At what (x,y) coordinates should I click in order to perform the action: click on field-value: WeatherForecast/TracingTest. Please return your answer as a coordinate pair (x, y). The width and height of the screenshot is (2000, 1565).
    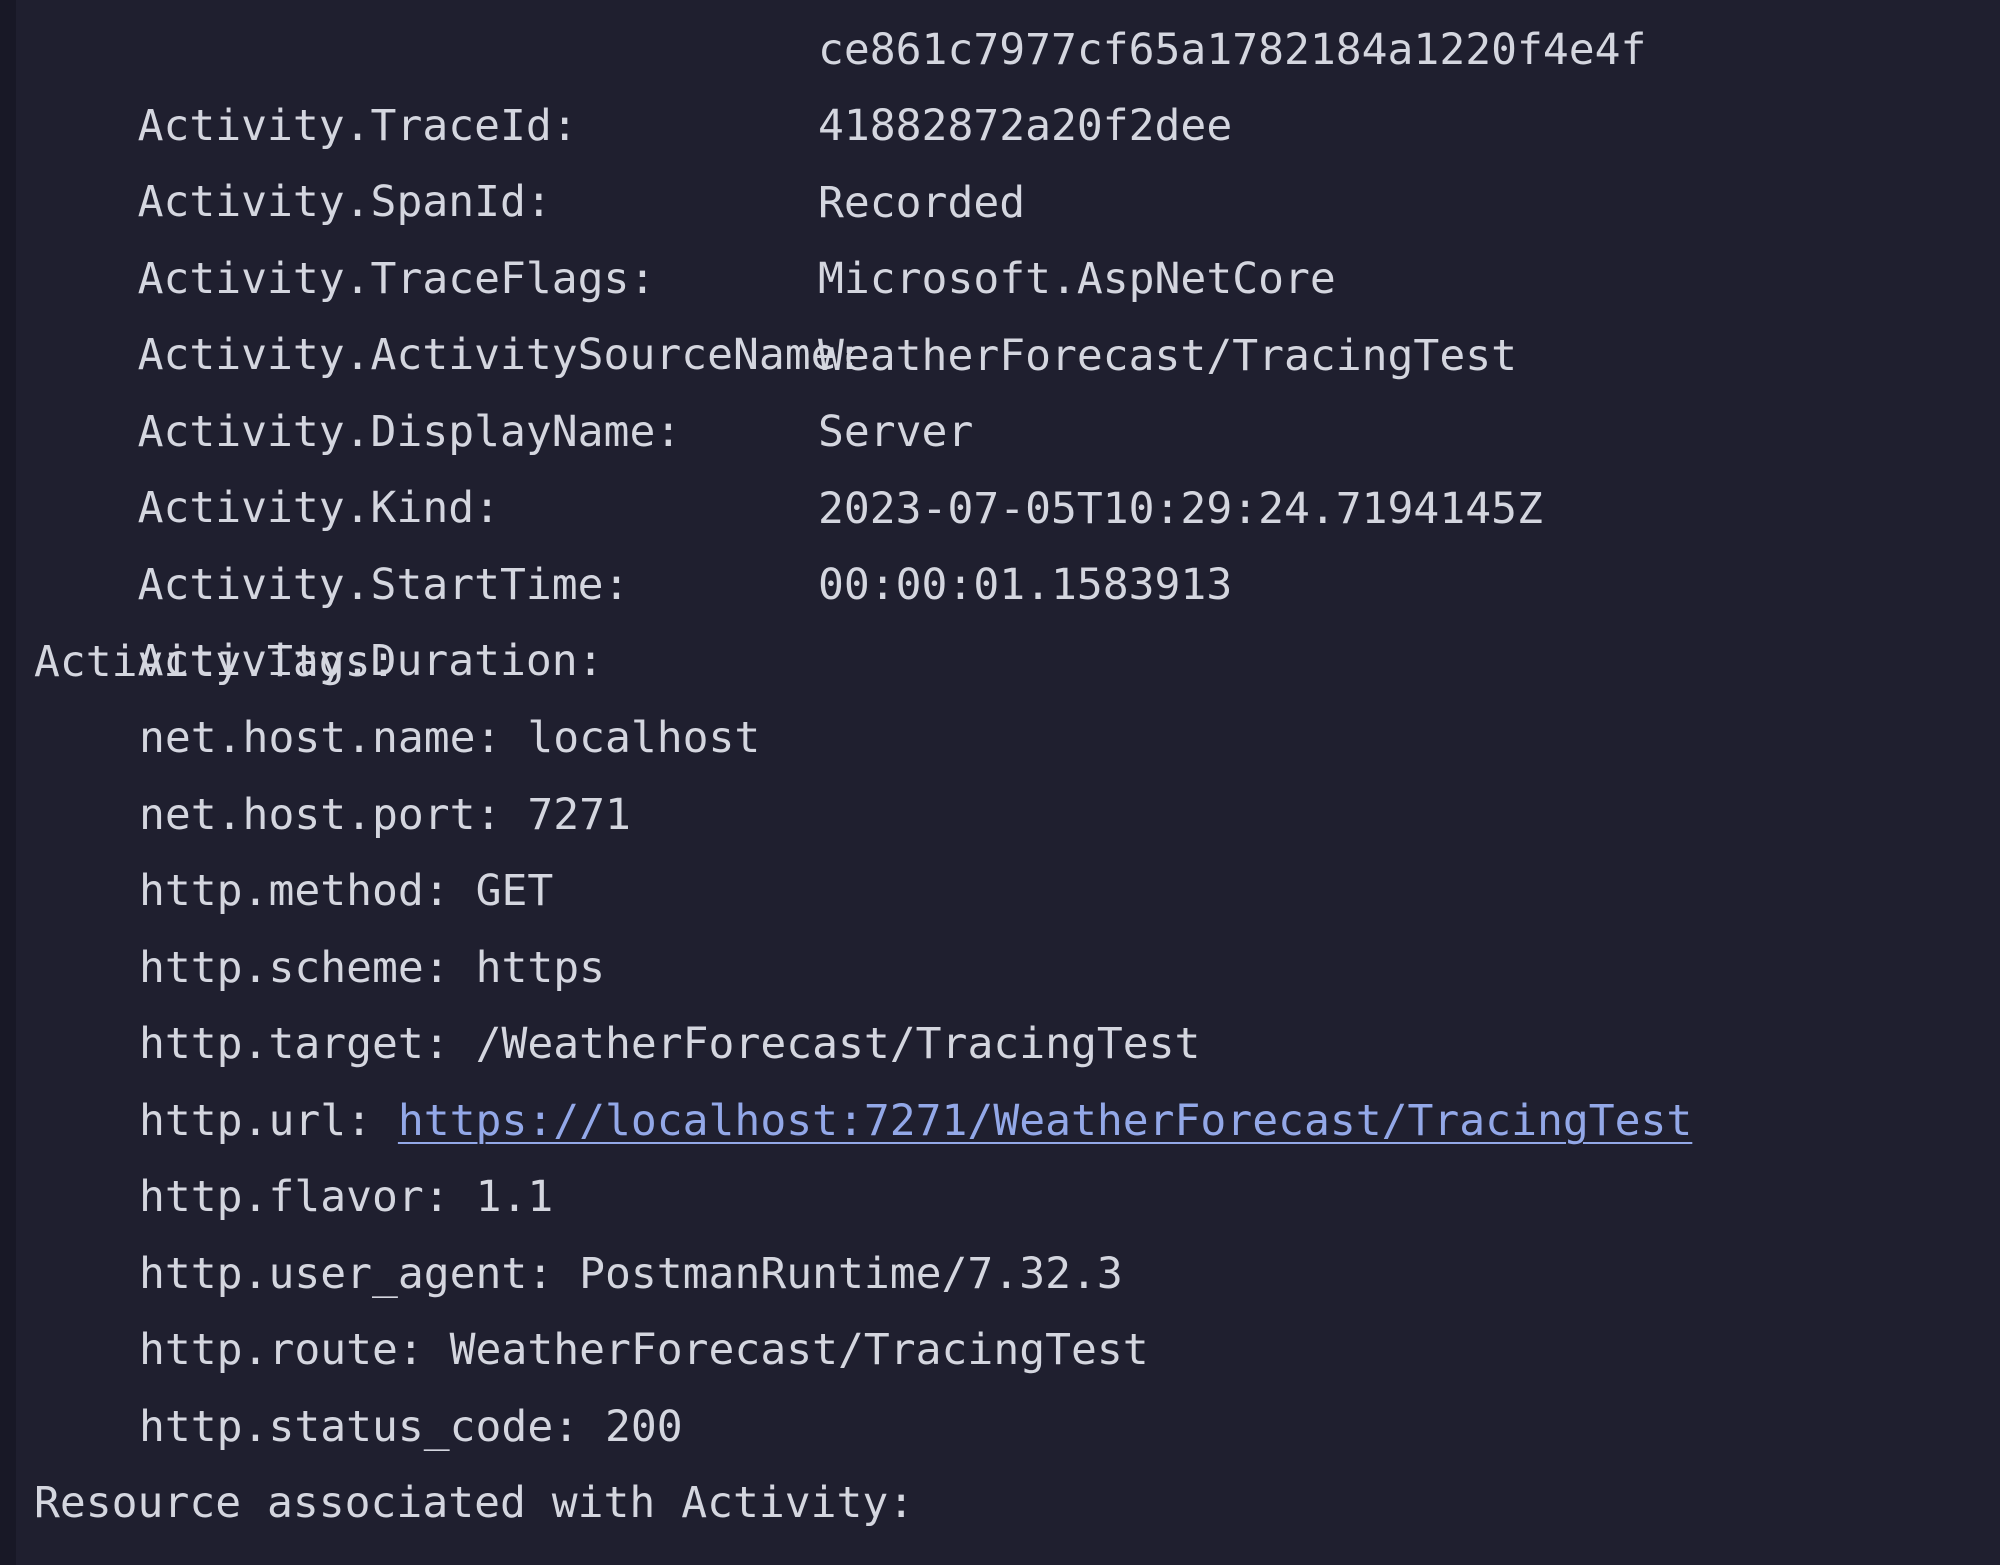
    Looking at the image, I should click on (1167, 356).